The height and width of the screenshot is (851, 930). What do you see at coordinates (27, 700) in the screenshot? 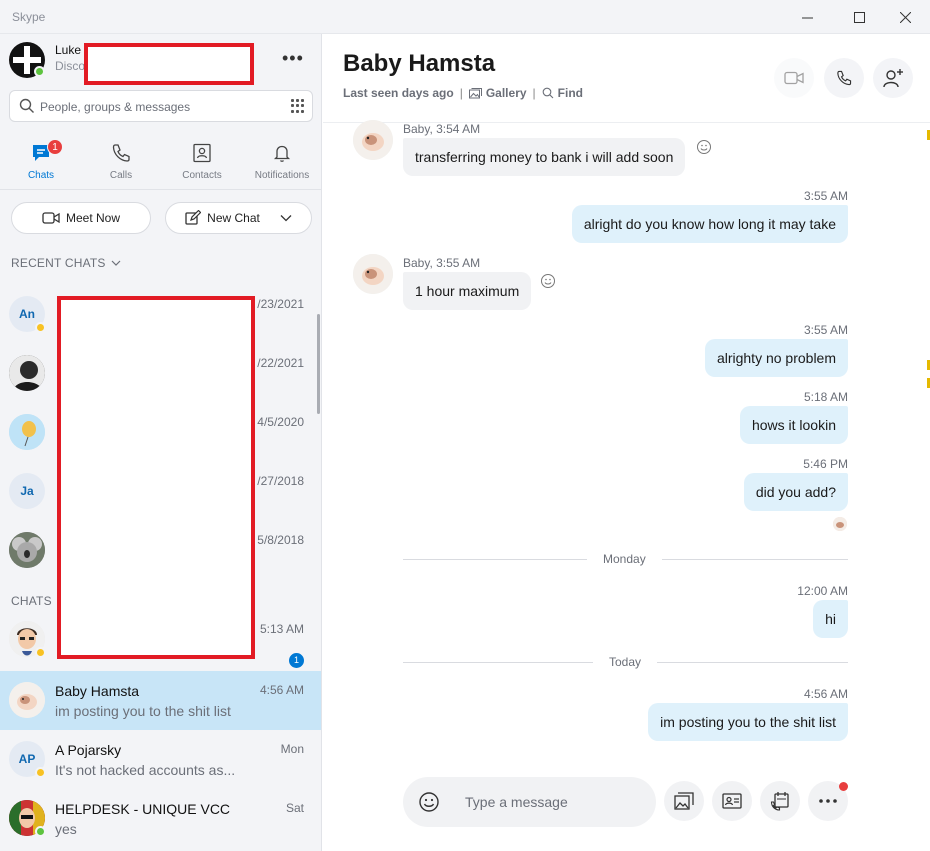
I see `hamster-avatar-icon` at bounding box center [27, 700].